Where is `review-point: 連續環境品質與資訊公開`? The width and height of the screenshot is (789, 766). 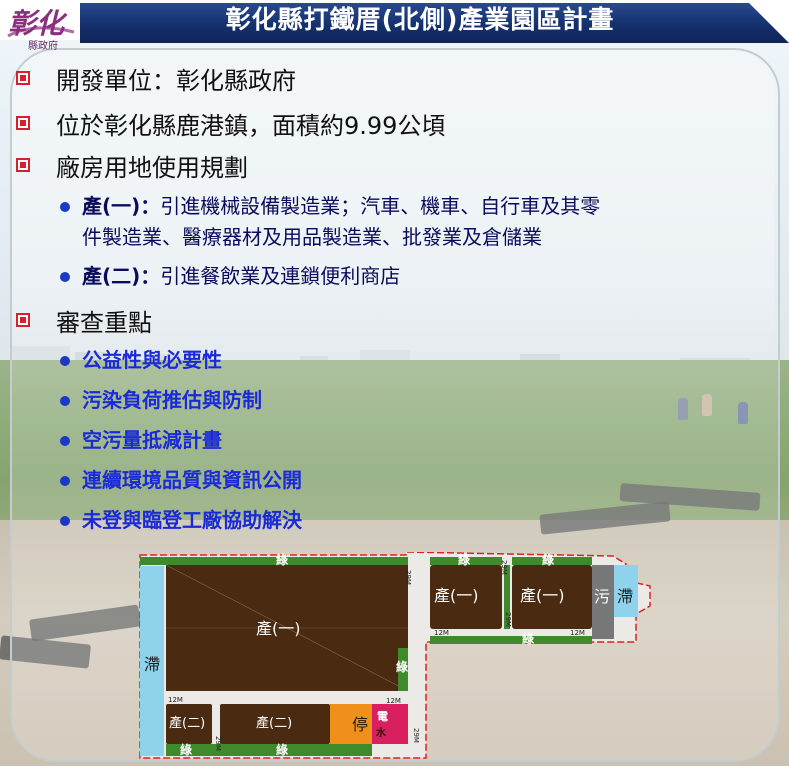 review-point: 連續環境品質與資訊公開 is located at coordinates (310, 480).